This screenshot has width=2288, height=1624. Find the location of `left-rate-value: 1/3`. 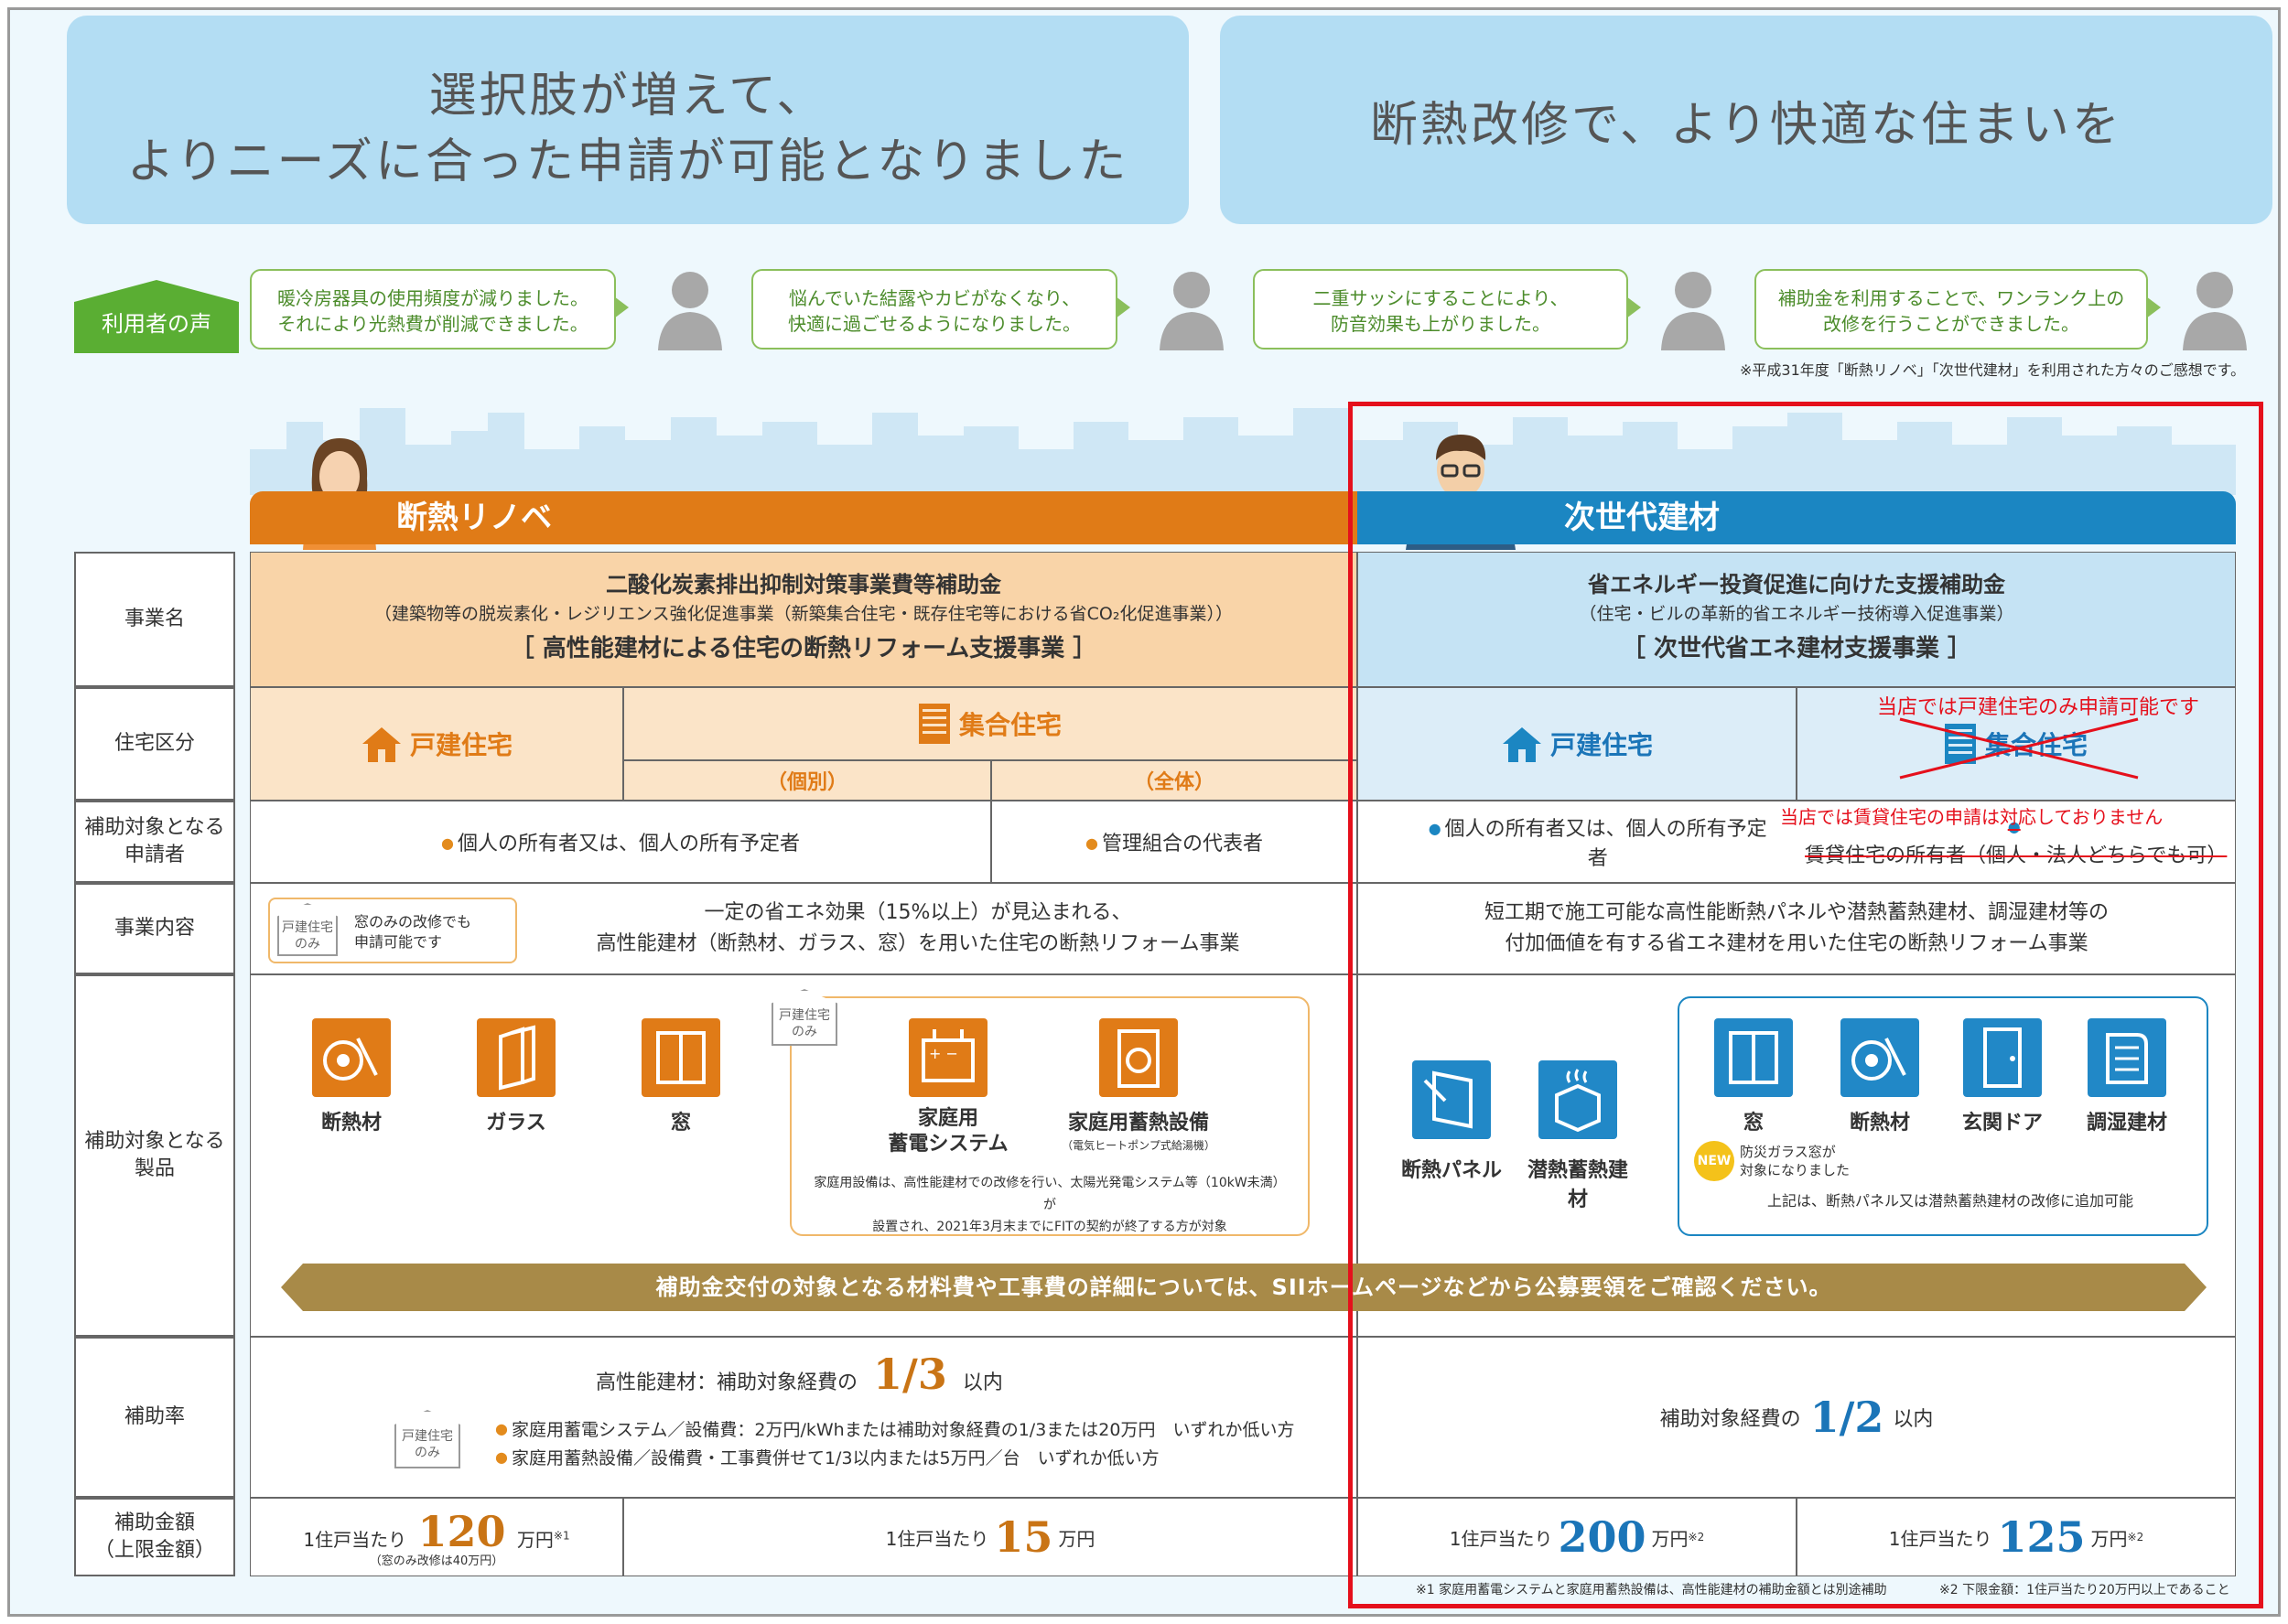

left-rate-value: 1/3 is located at coordinates (910, 1374).